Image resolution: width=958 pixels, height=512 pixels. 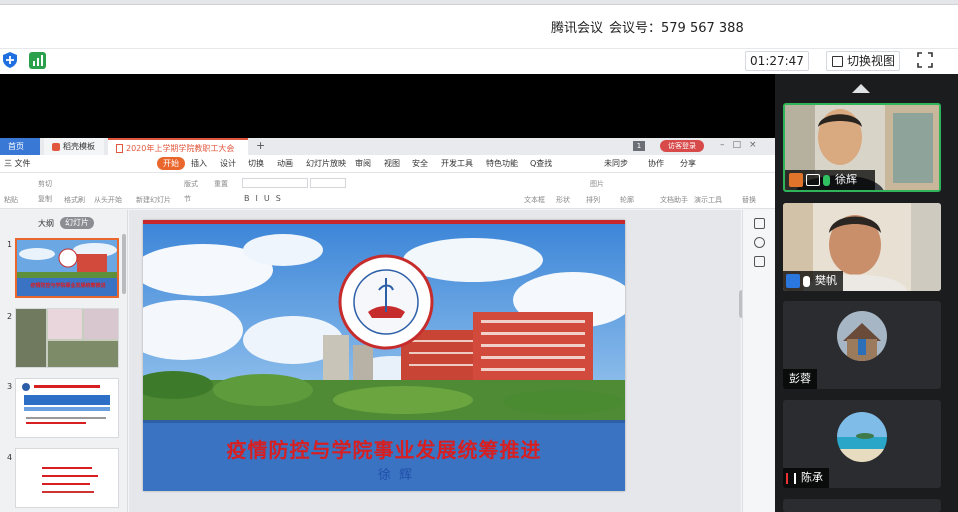 I want to click on meeting-title: 腾讯会议 会议号：579 567 388, so click(x=647, y=26).